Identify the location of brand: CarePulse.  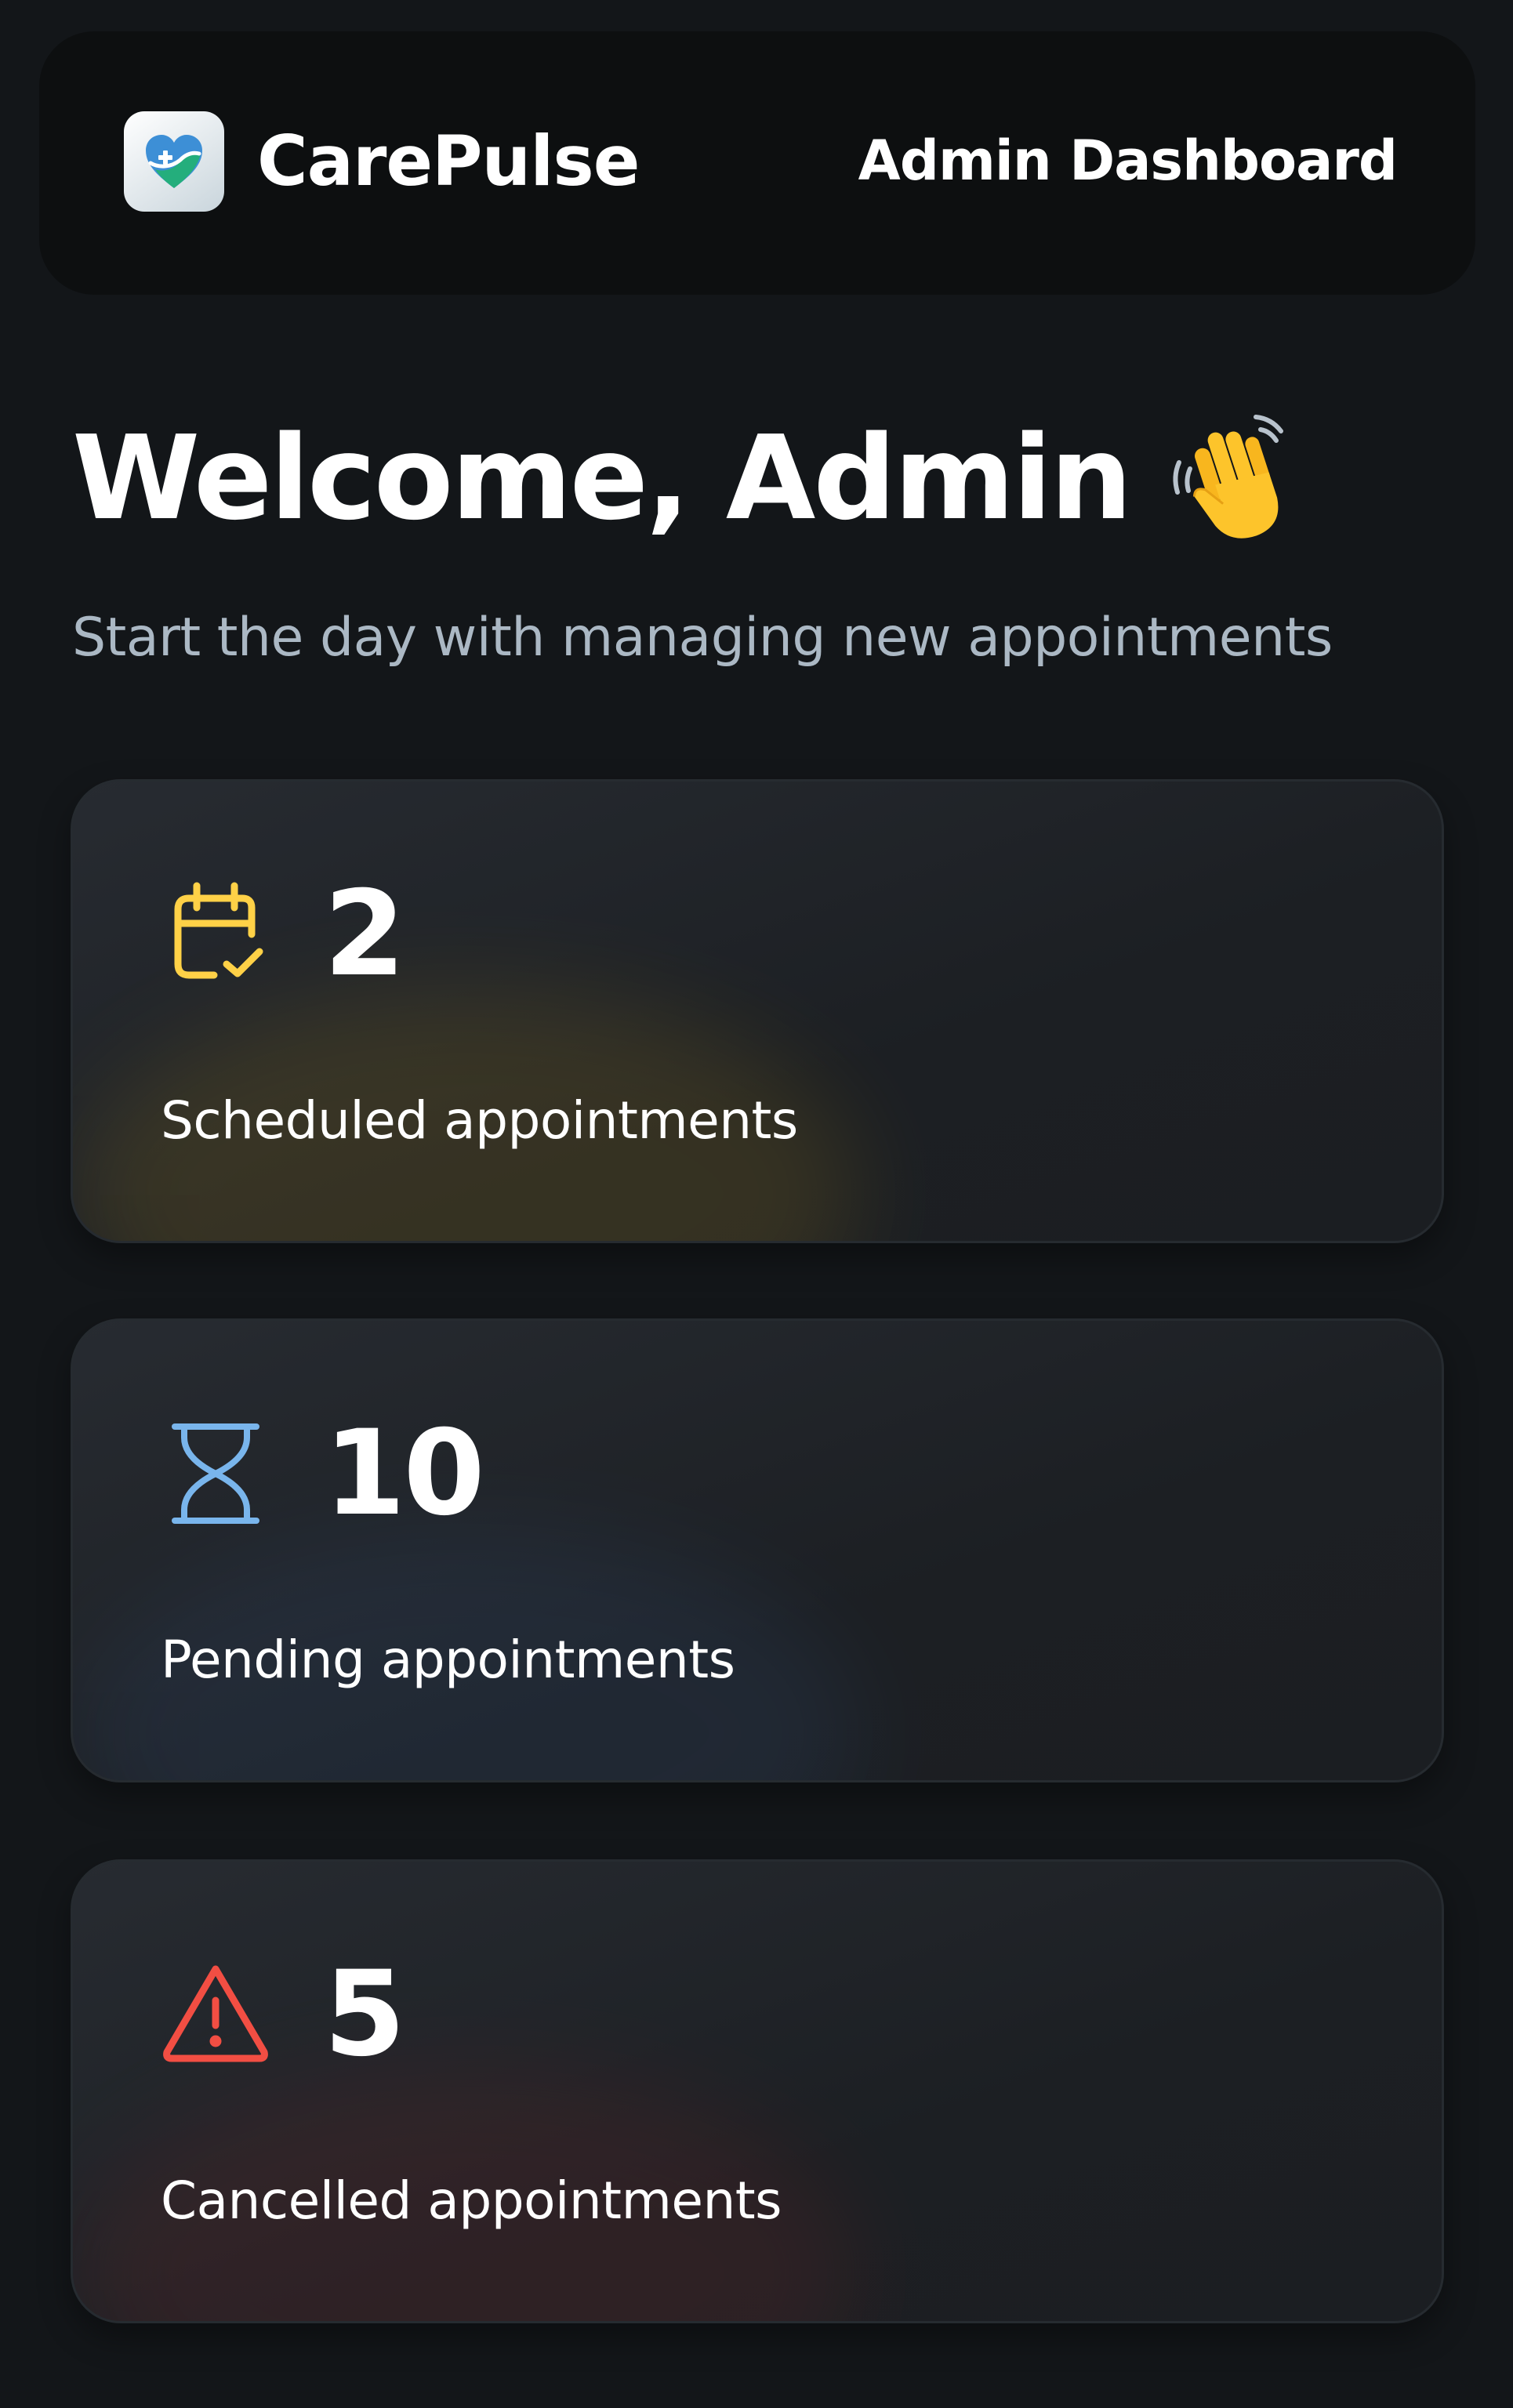
(382, 161).